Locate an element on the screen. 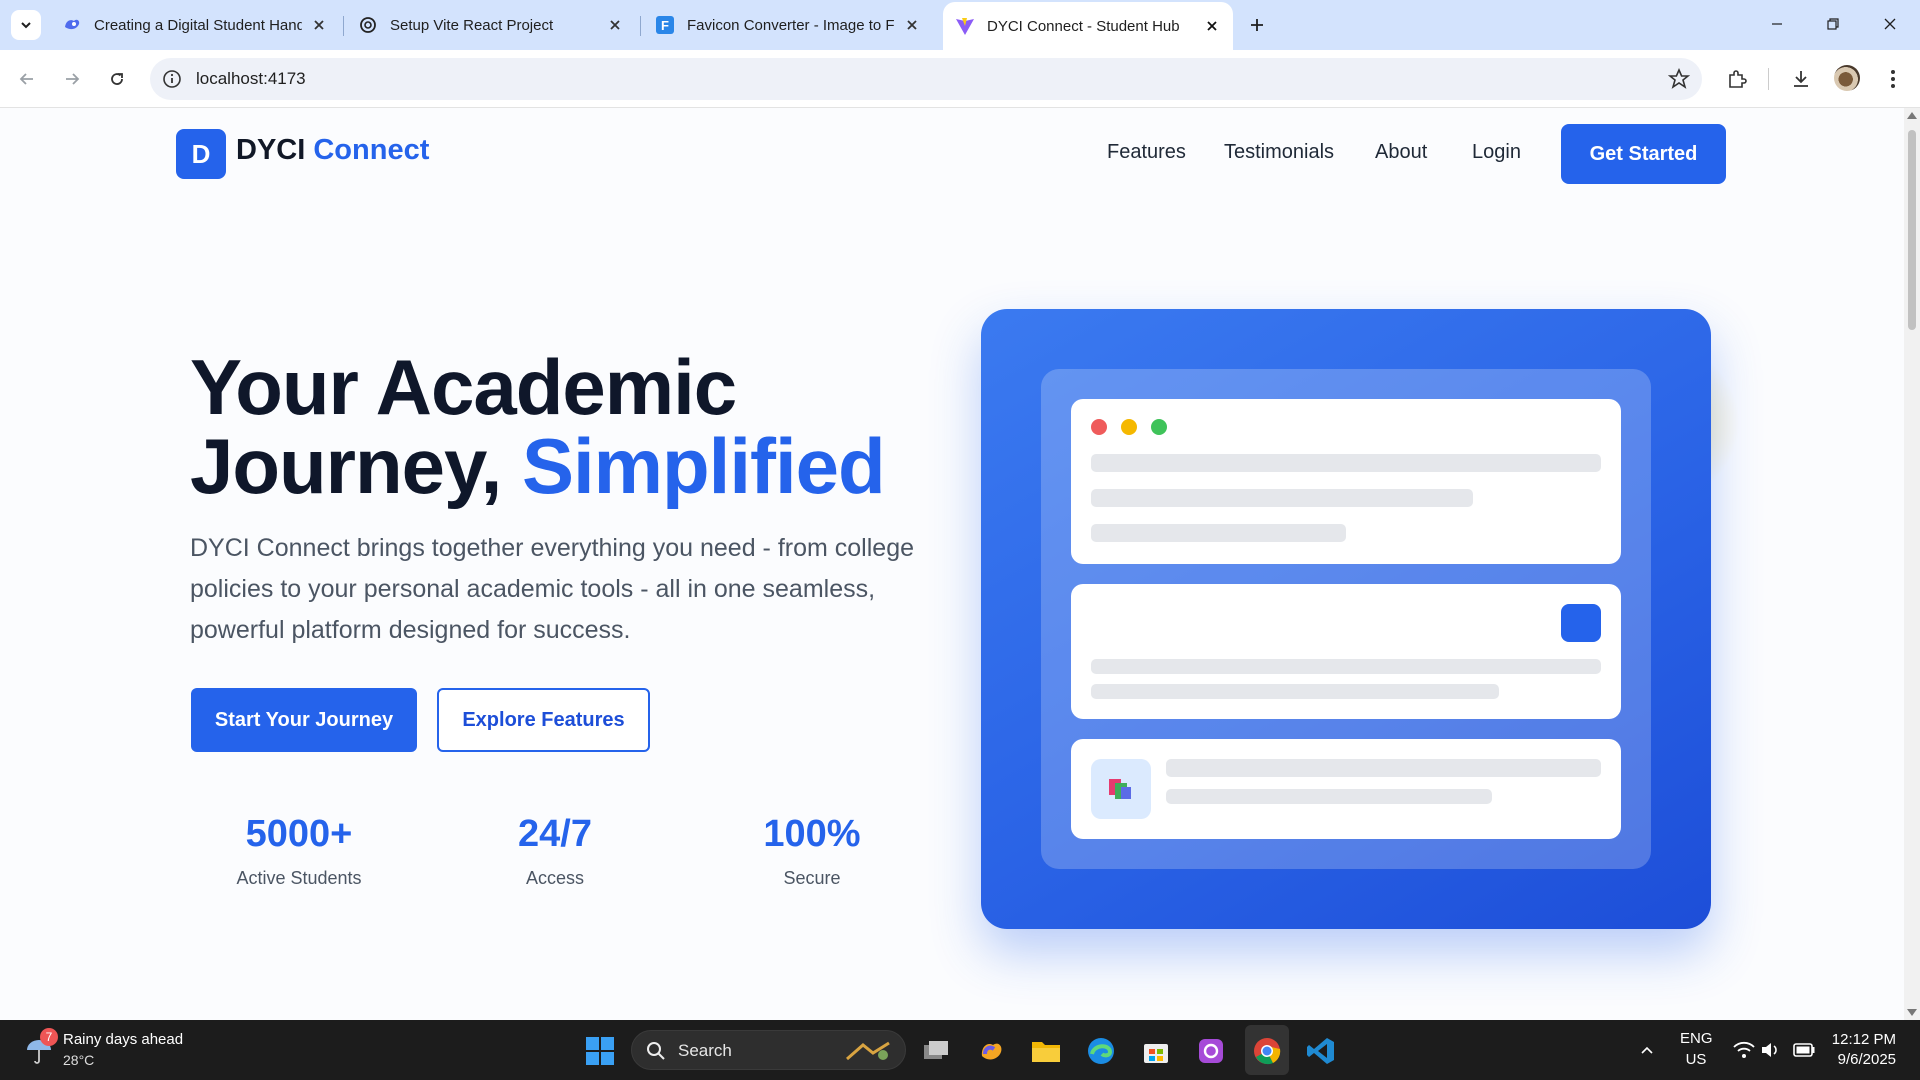 Image resolution: width=1920 pixels, height=1080 pixels. file-explorer-icon is located at coordinates (1046, 1051).